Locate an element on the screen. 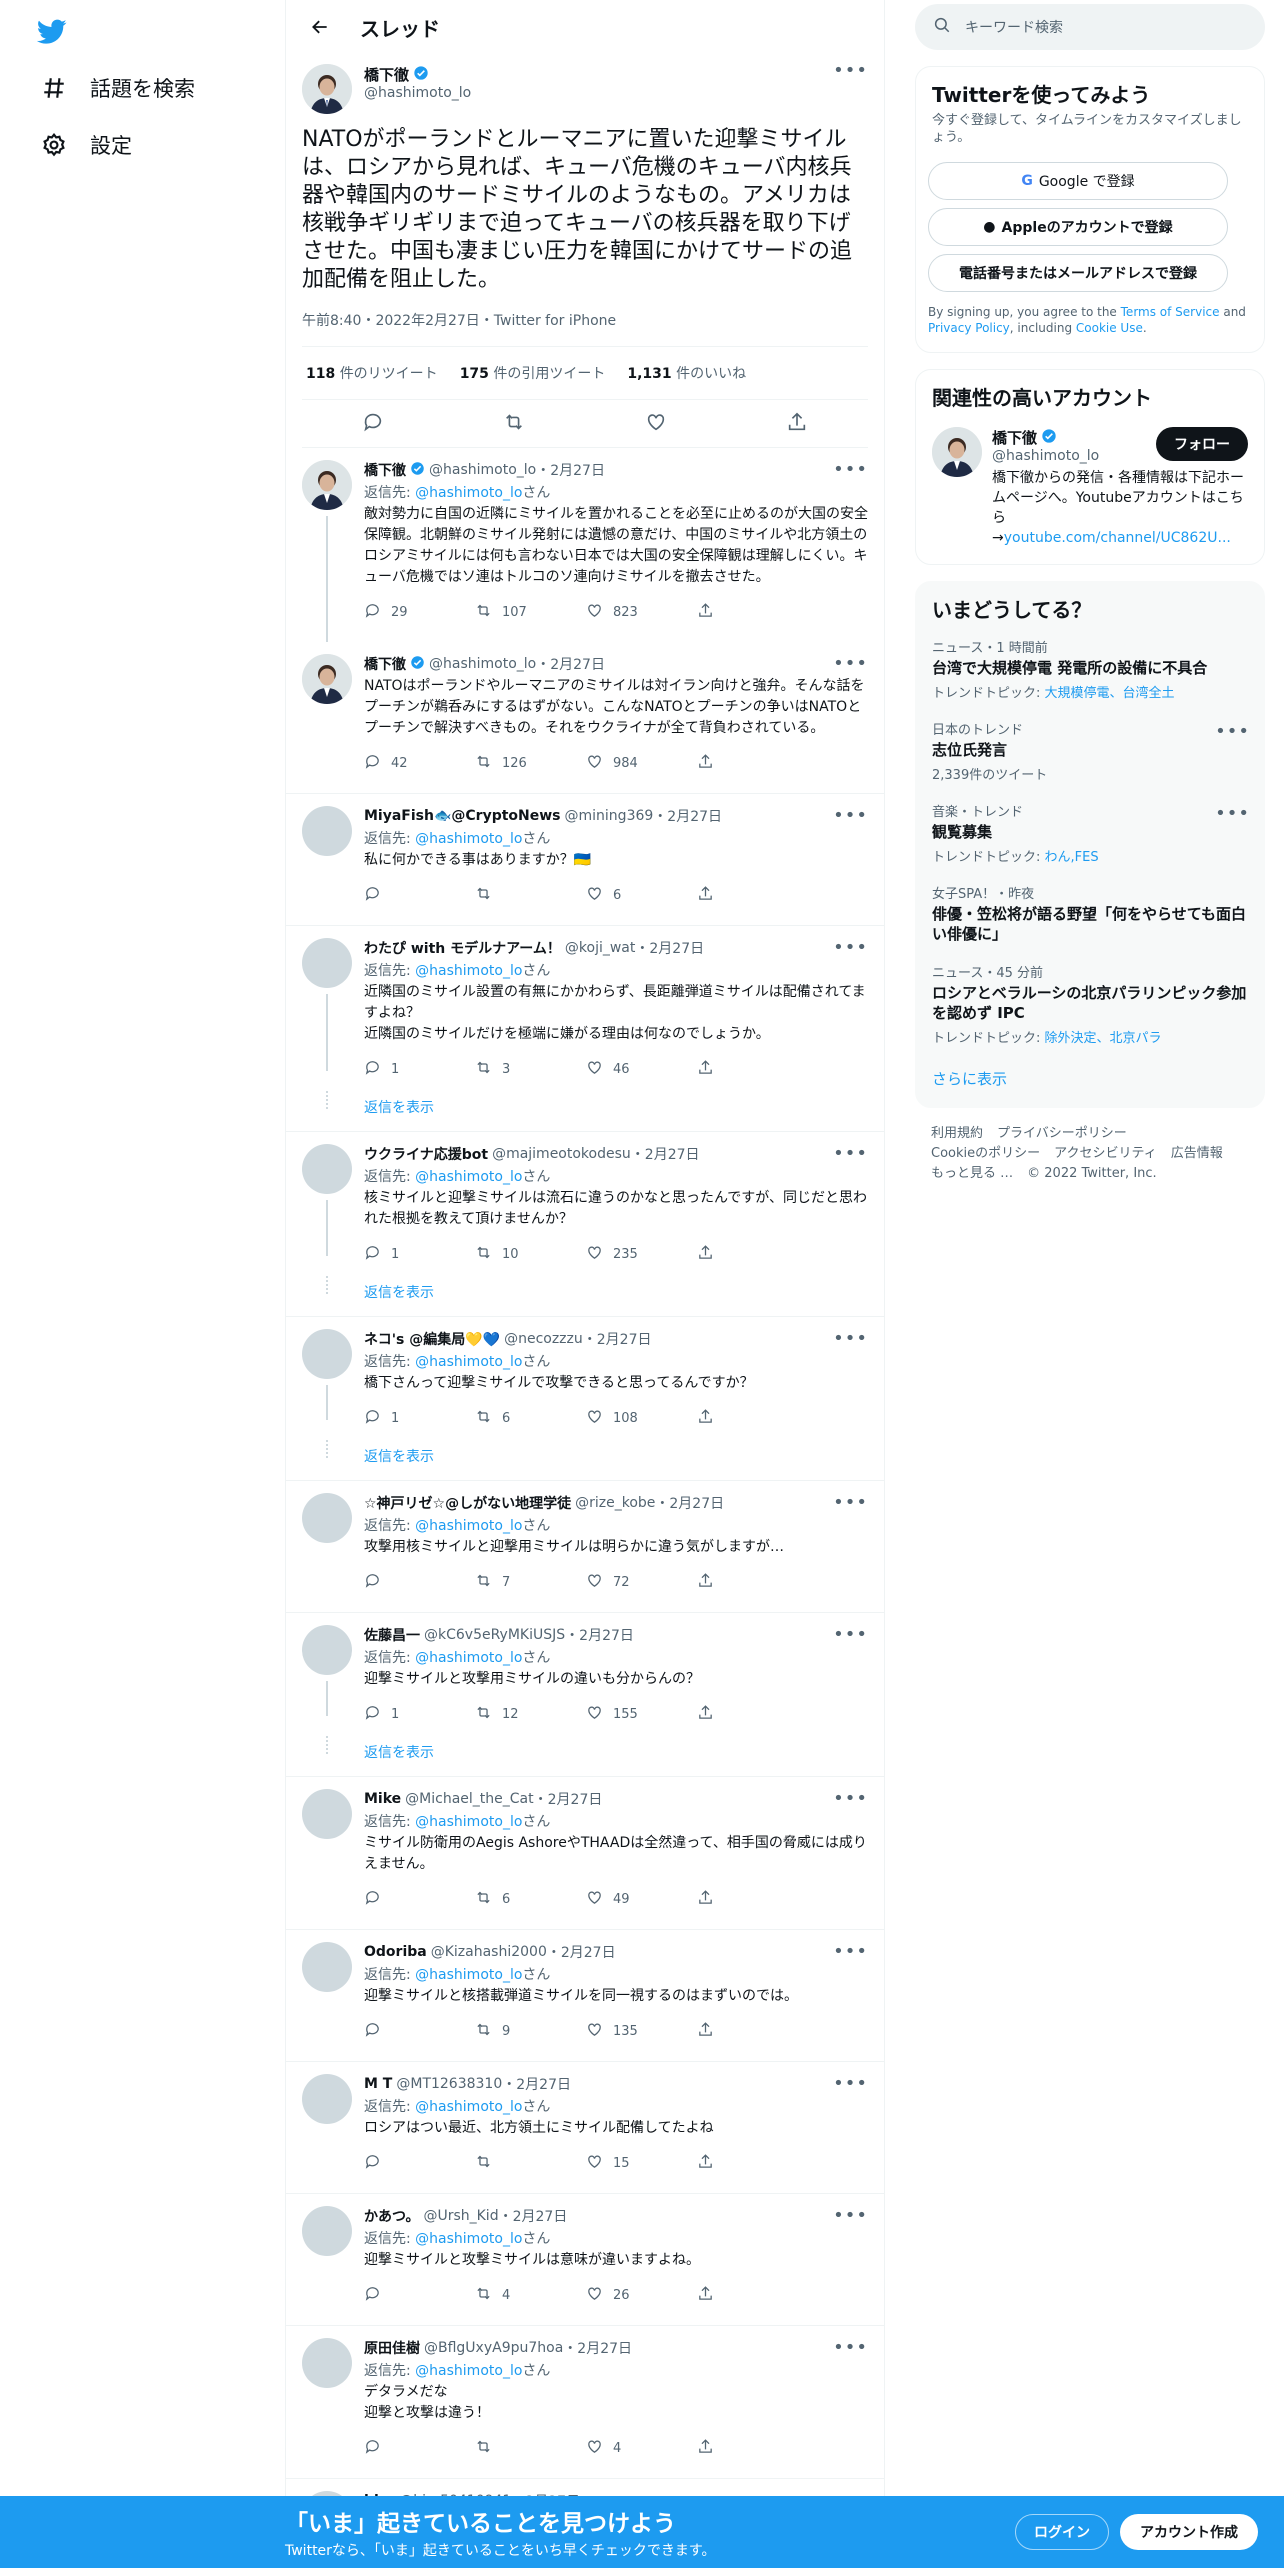  trend-topics-link: 大規模停電、台湾全土 is located at coordinates (1110, 693).